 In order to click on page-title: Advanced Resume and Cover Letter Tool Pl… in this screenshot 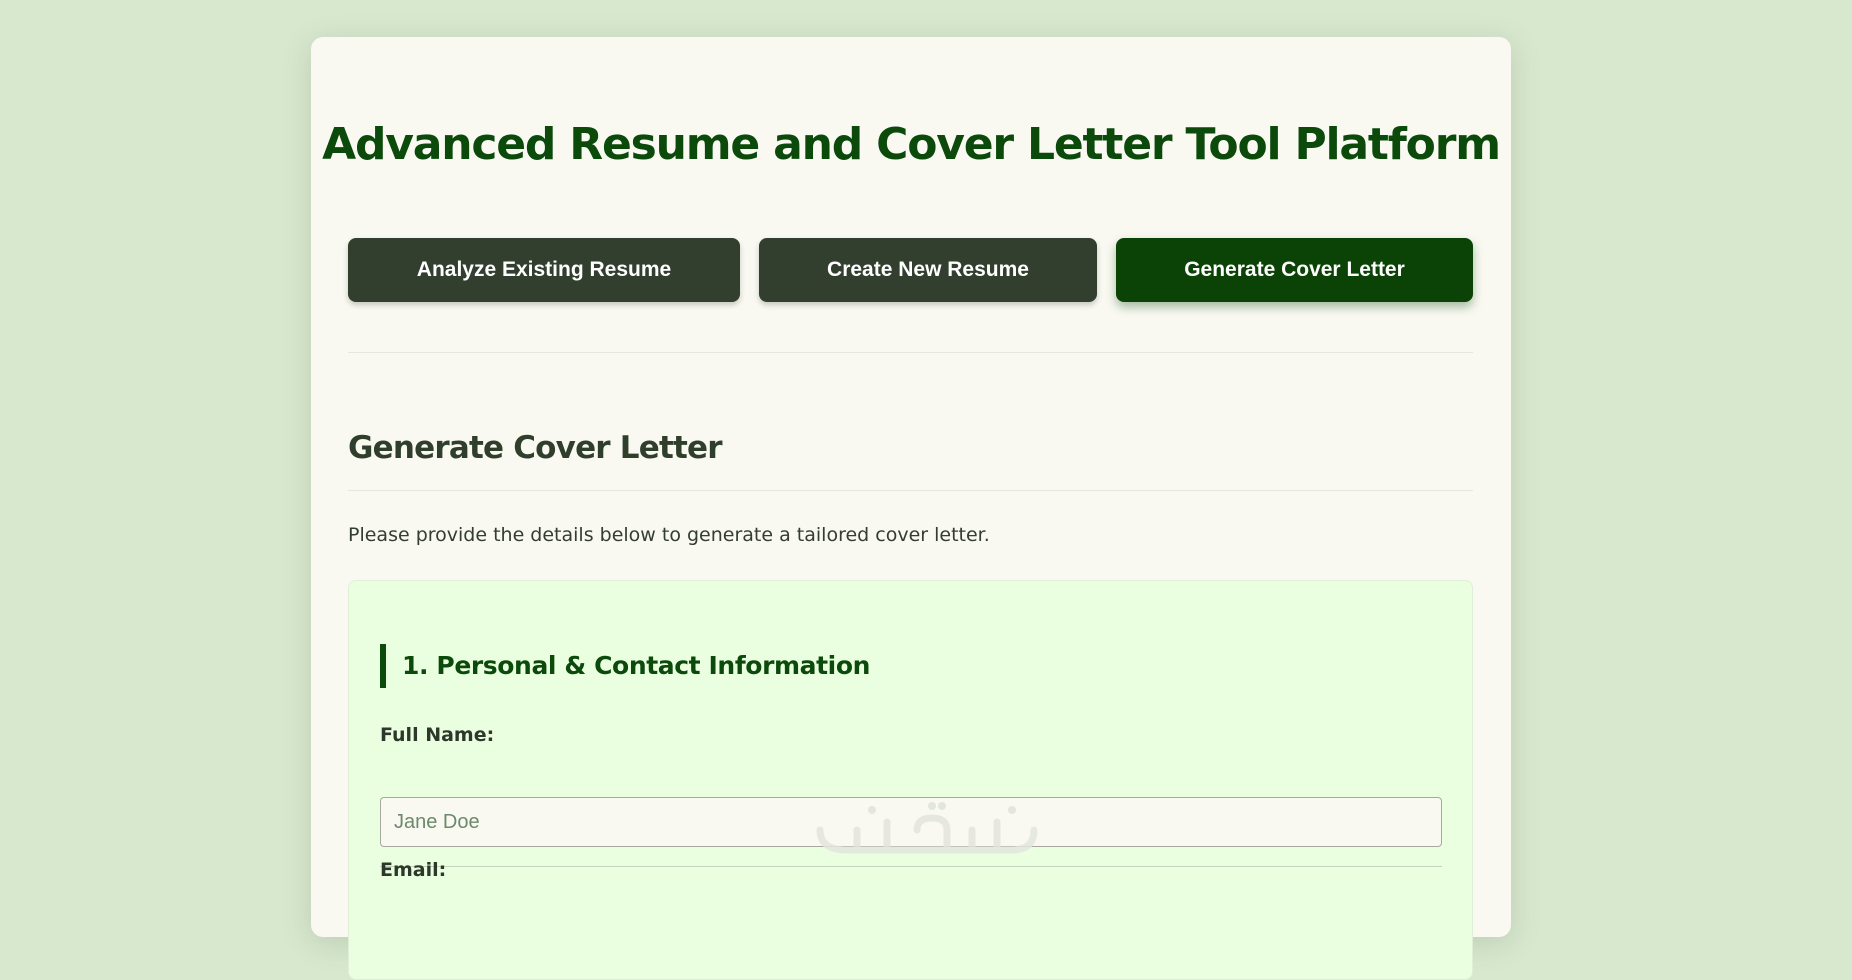, I will do `click(911, 144)`.